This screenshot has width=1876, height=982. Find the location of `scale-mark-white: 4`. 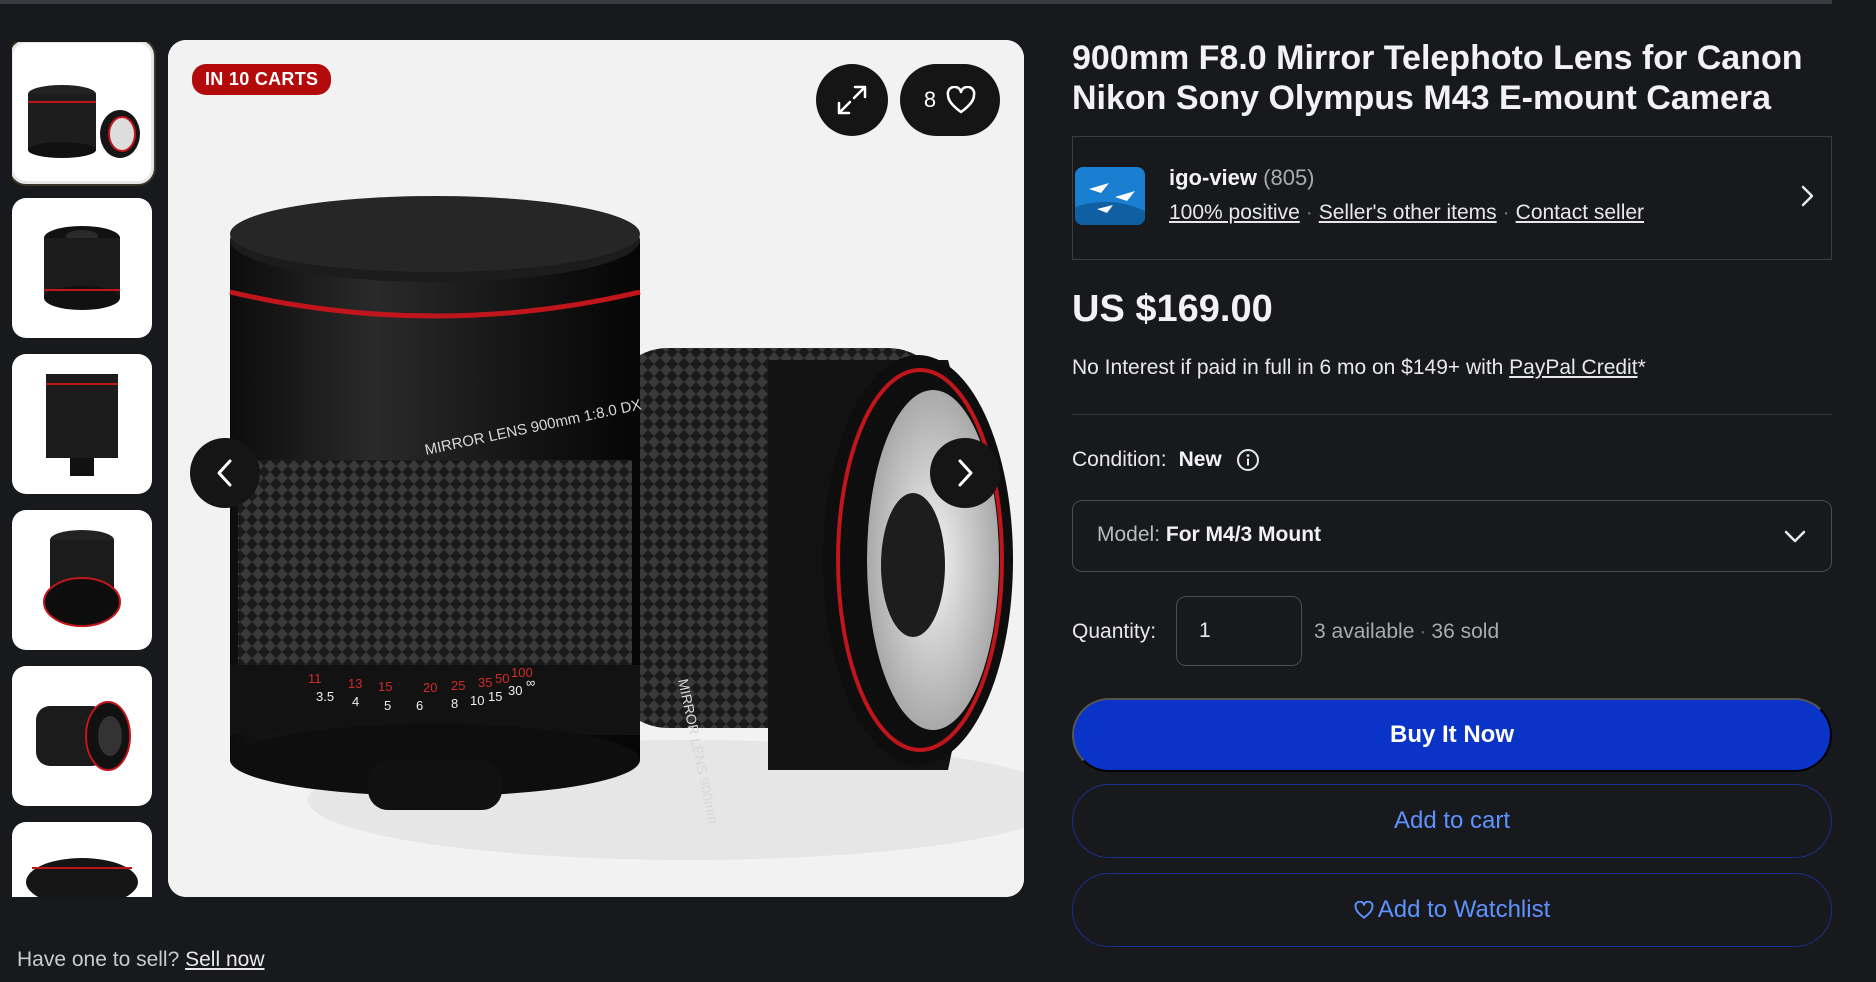

scale-mark-white: 4 is located at coordinates (355, 701).